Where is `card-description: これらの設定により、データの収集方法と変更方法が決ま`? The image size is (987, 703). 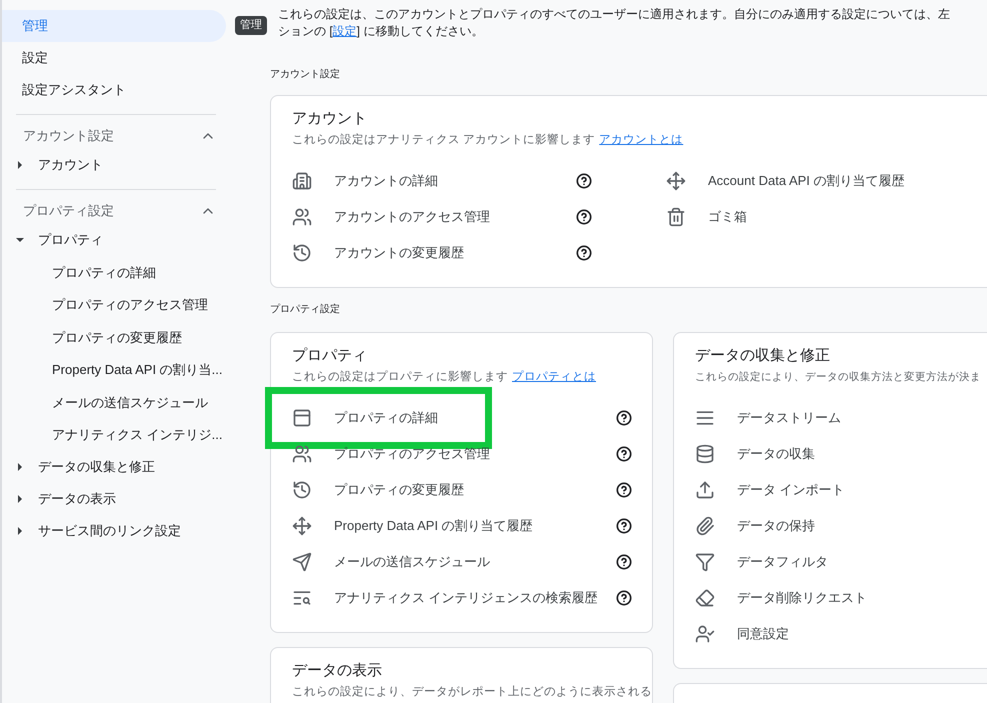
card-description: これらの設定により、データの収集方法と変更方法が決ま is located at coordinates (838, 377).